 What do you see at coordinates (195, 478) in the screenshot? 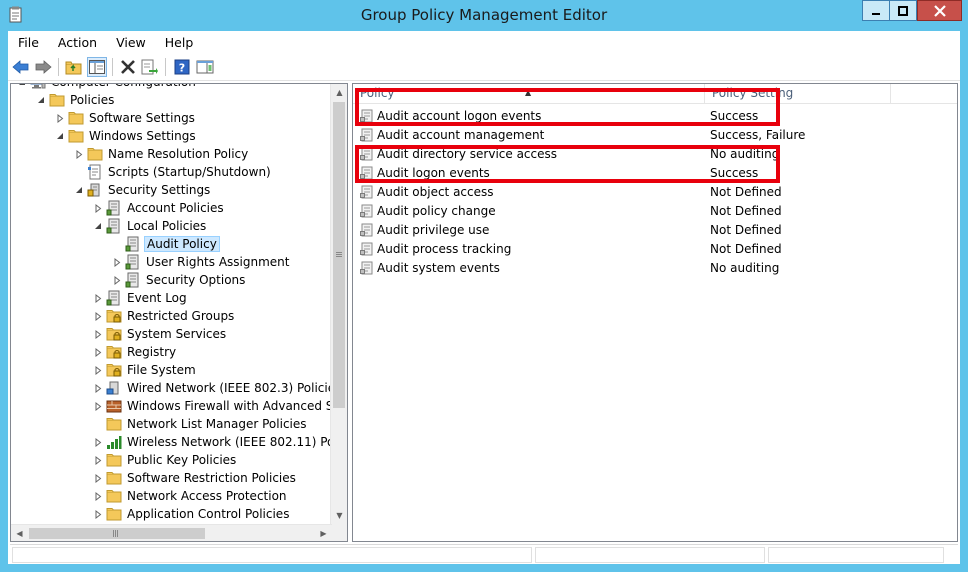
I see `tree-item: Software Restriction Policies` at bounding box center [195, 478].